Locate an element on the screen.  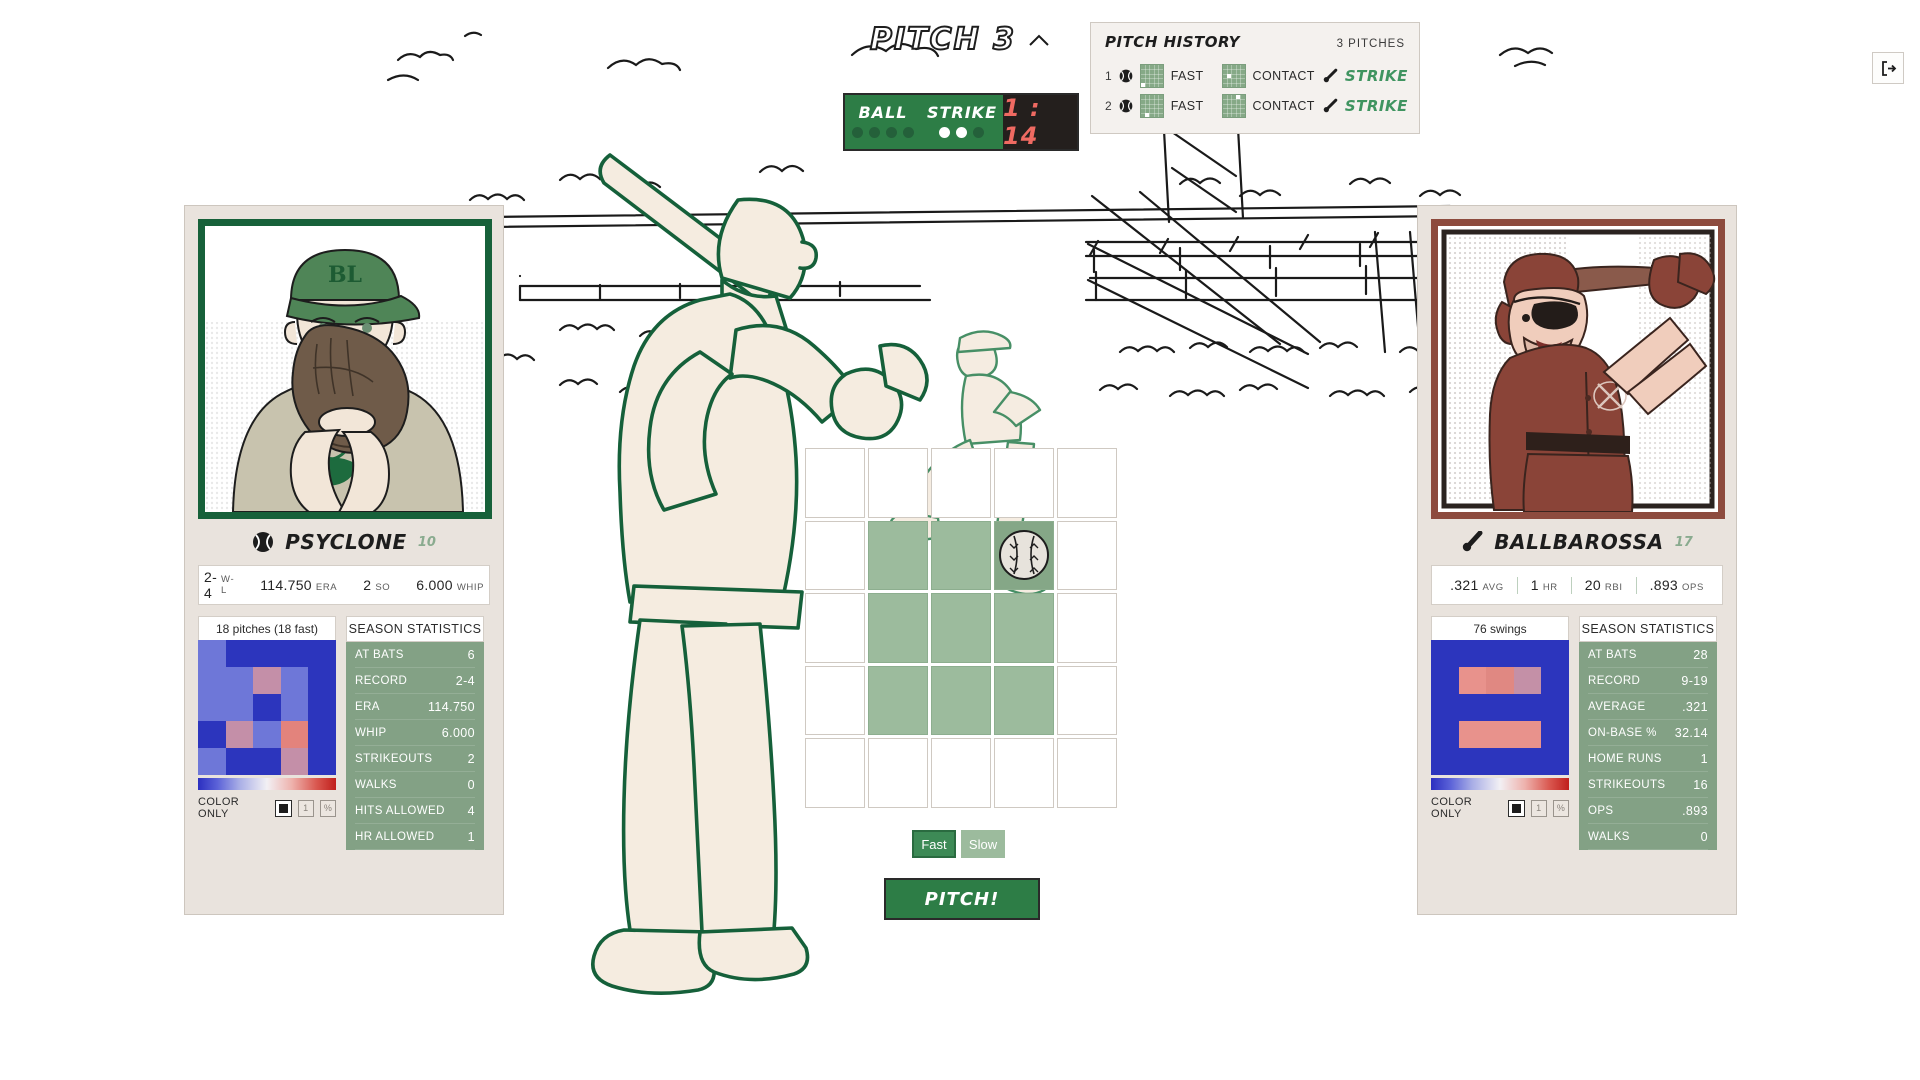
pitcher-heatmap-grid is located at coordinates (267, 707).